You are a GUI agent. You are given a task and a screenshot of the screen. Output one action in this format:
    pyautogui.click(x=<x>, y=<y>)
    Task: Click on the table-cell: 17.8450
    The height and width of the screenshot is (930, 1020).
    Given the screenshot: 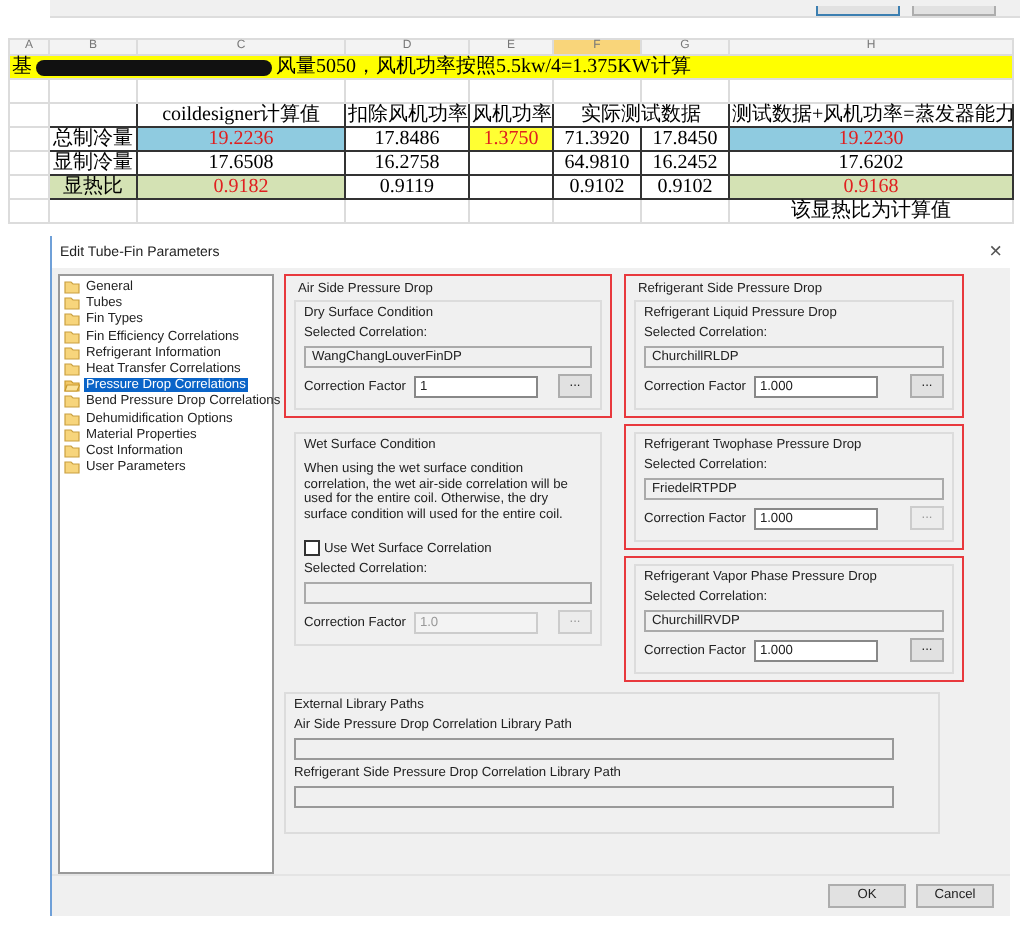 What is the action you would take?
    pyautogui.click(x=685, y=139)
    